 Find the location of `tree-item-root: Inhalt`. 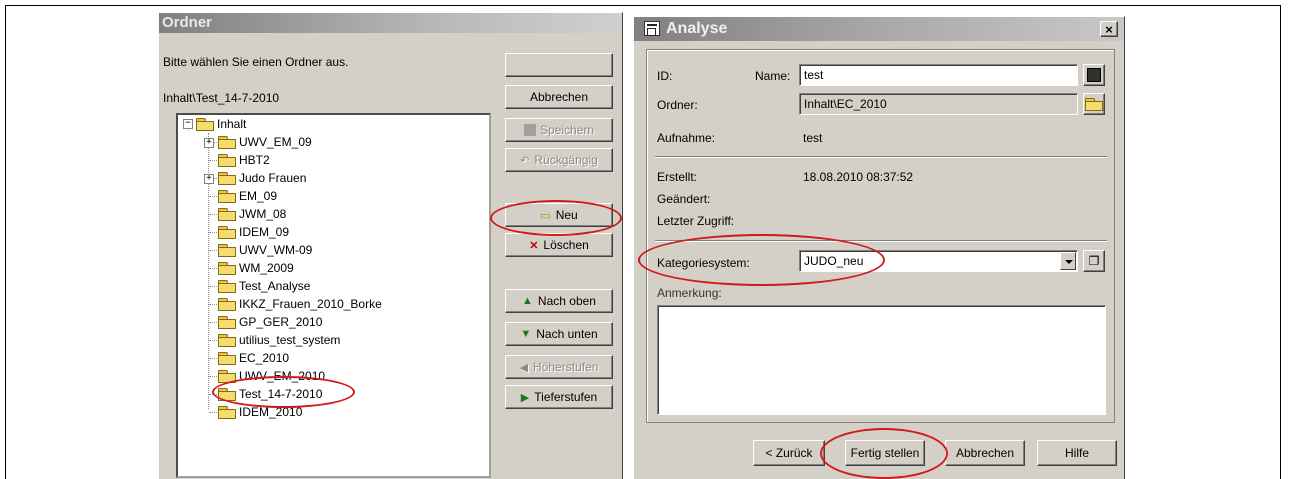

tree-item-root: Inhalt is located at coordinates (221, 124).